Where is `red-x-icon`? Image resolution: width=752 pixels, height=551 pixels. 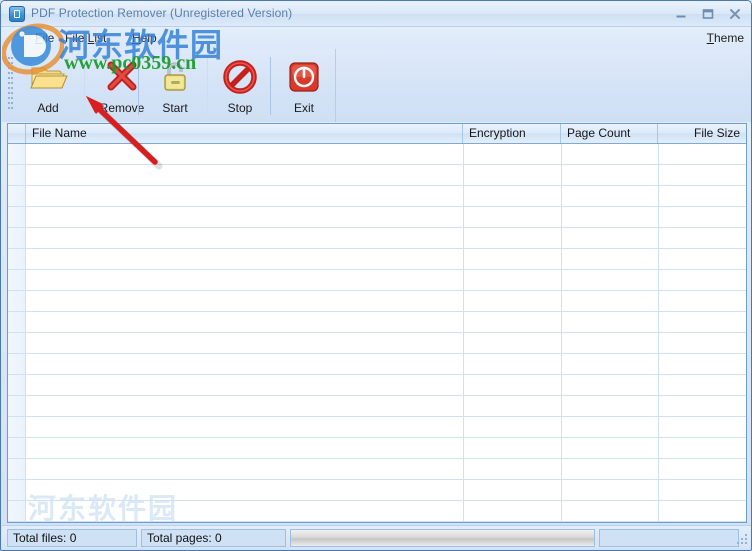 red-x-icon is located at coordinates (122, 77).